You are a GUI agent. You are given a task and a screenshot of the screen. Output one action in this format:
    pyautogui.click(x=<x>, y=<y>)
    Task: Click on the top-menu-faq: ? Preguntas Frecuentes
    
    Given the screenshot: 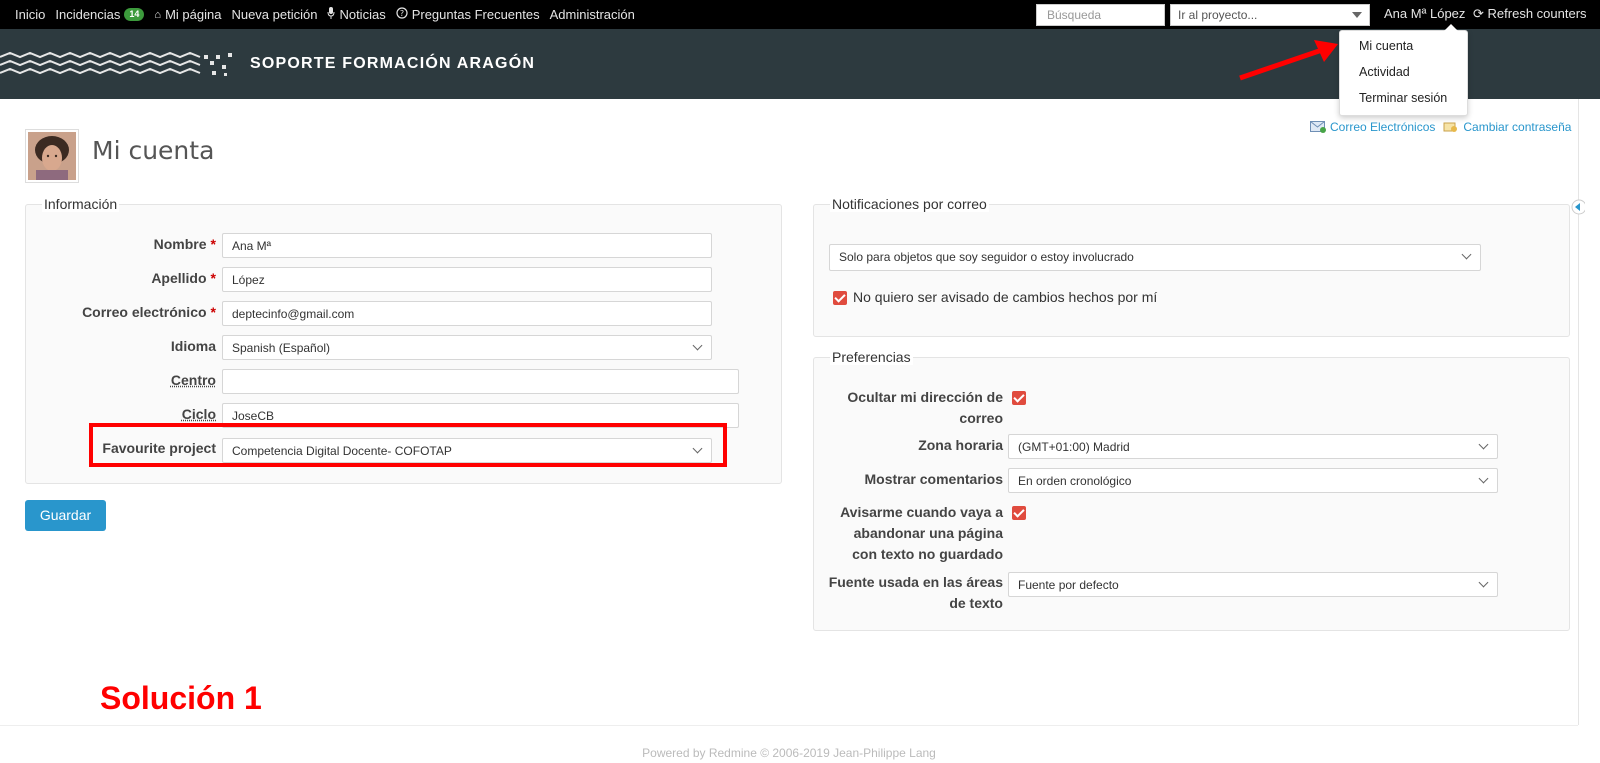 What is the action you would take?
    pyautogui.click(x=468, y=14)
    